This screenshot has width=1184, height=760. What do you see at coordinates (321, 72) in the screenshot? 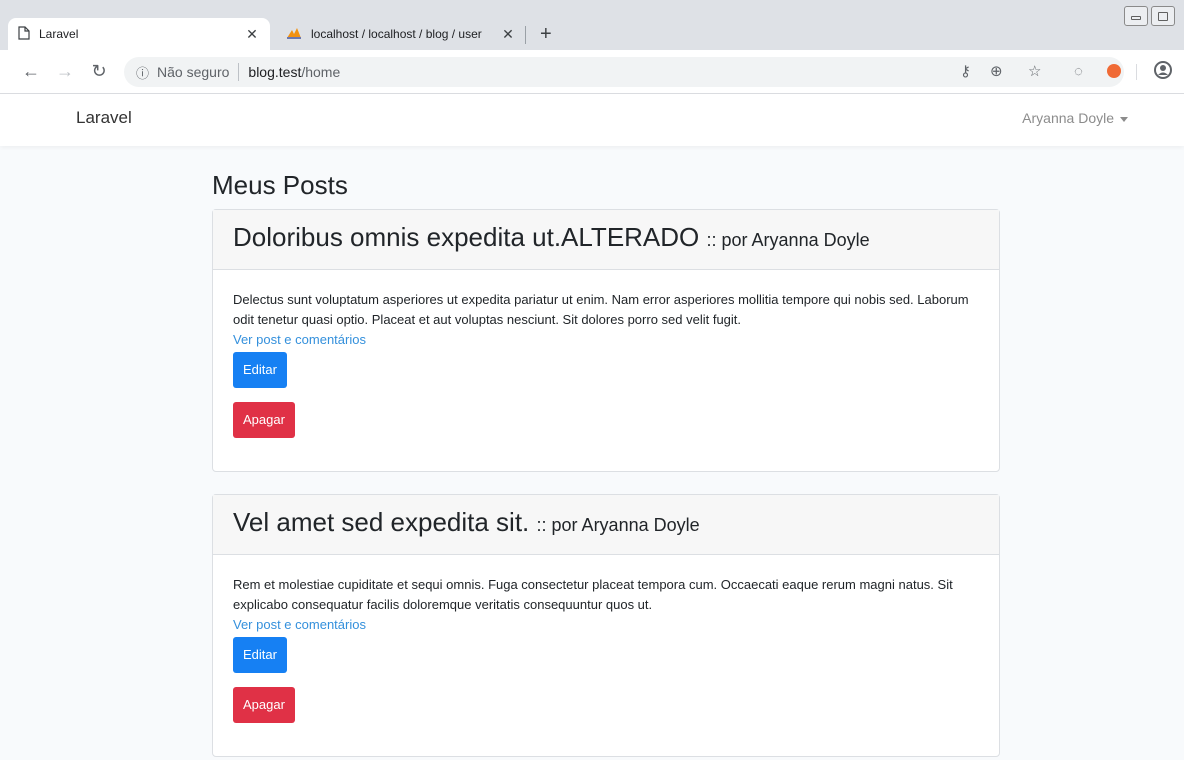
I see `url-path: /home` at bounding box center [321, 72].